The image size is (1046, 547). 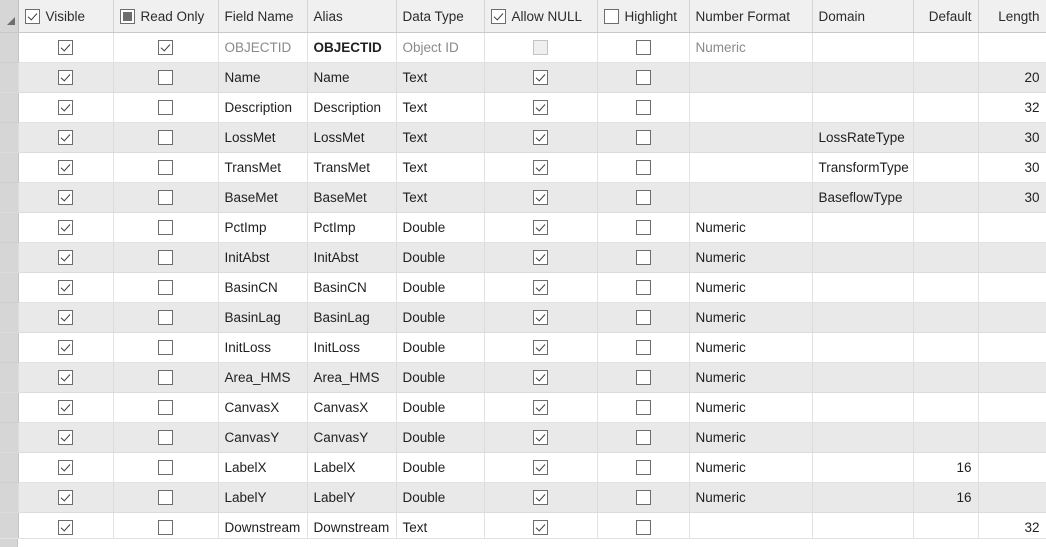 I want to click on cell-alias: PctImp, so click(x=352, y=227).